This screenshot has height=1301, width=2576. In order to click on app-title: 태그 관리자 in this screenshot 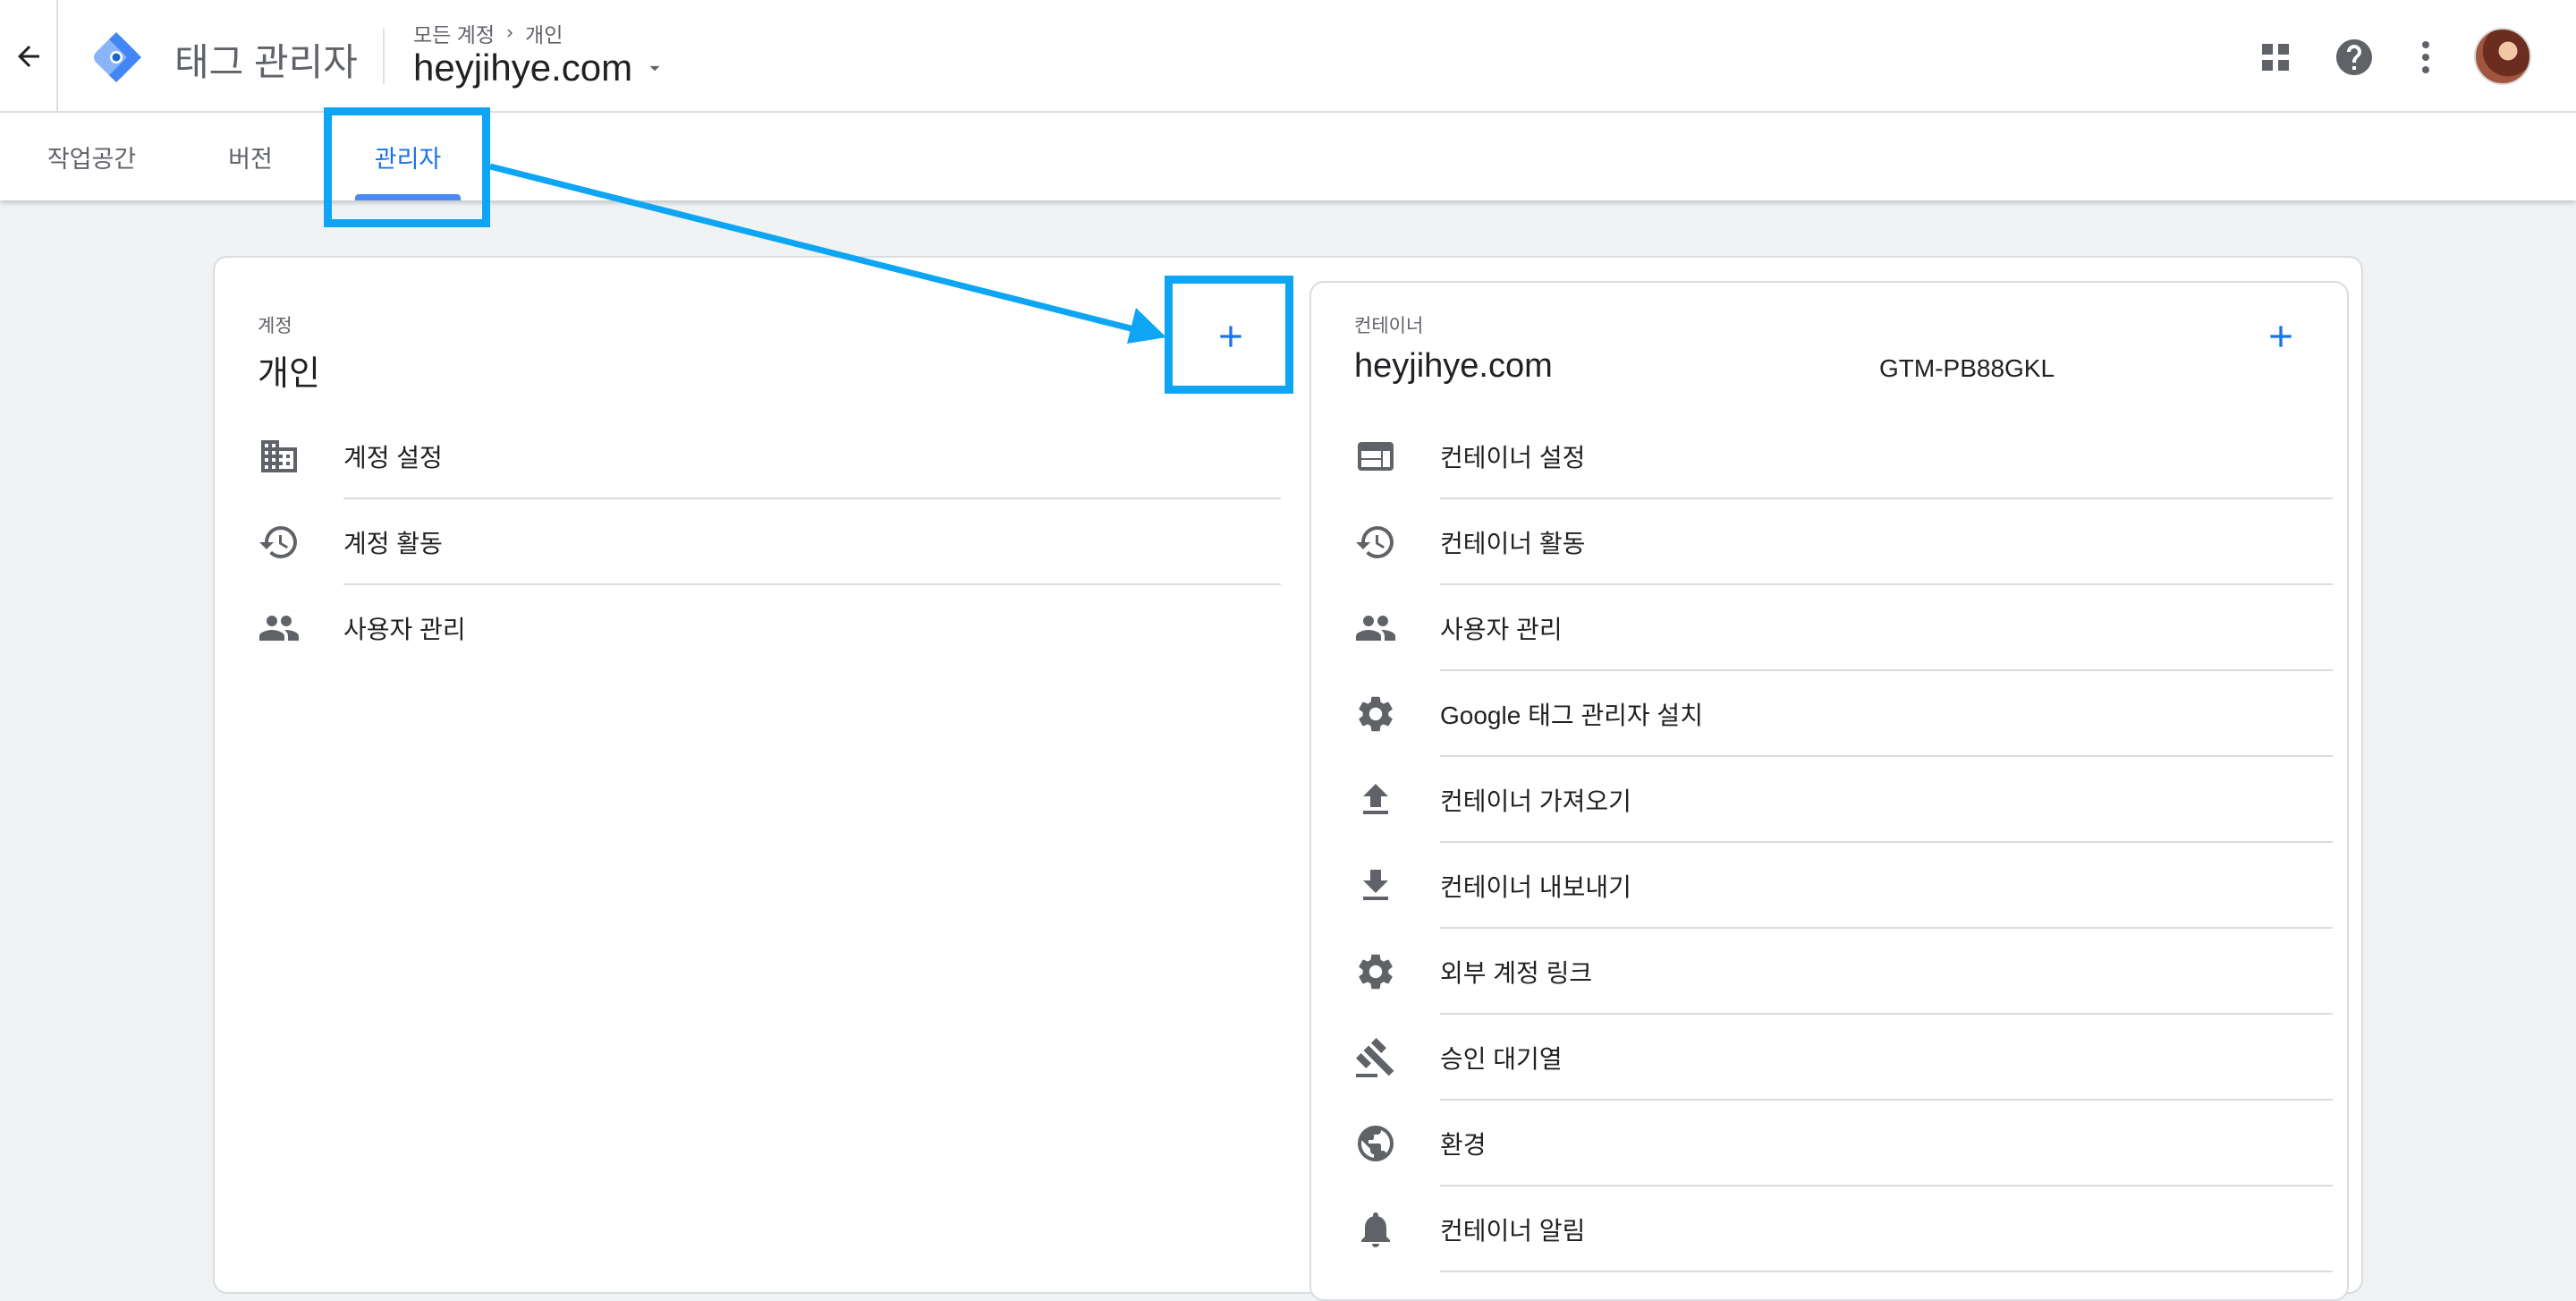, I will do `click(266, 62)`.